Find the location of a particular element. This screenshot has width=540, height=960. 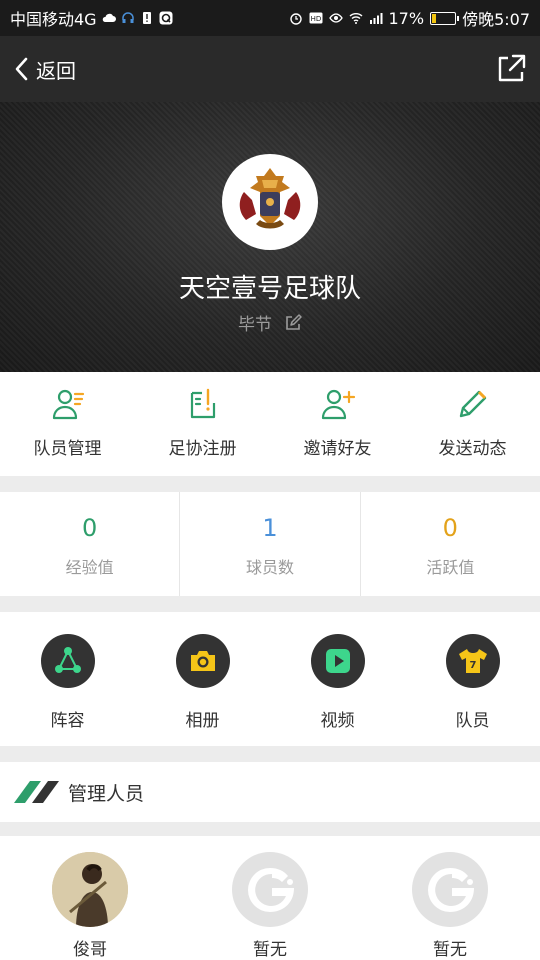

svg-text: HD is located at coordinates (315, 19).